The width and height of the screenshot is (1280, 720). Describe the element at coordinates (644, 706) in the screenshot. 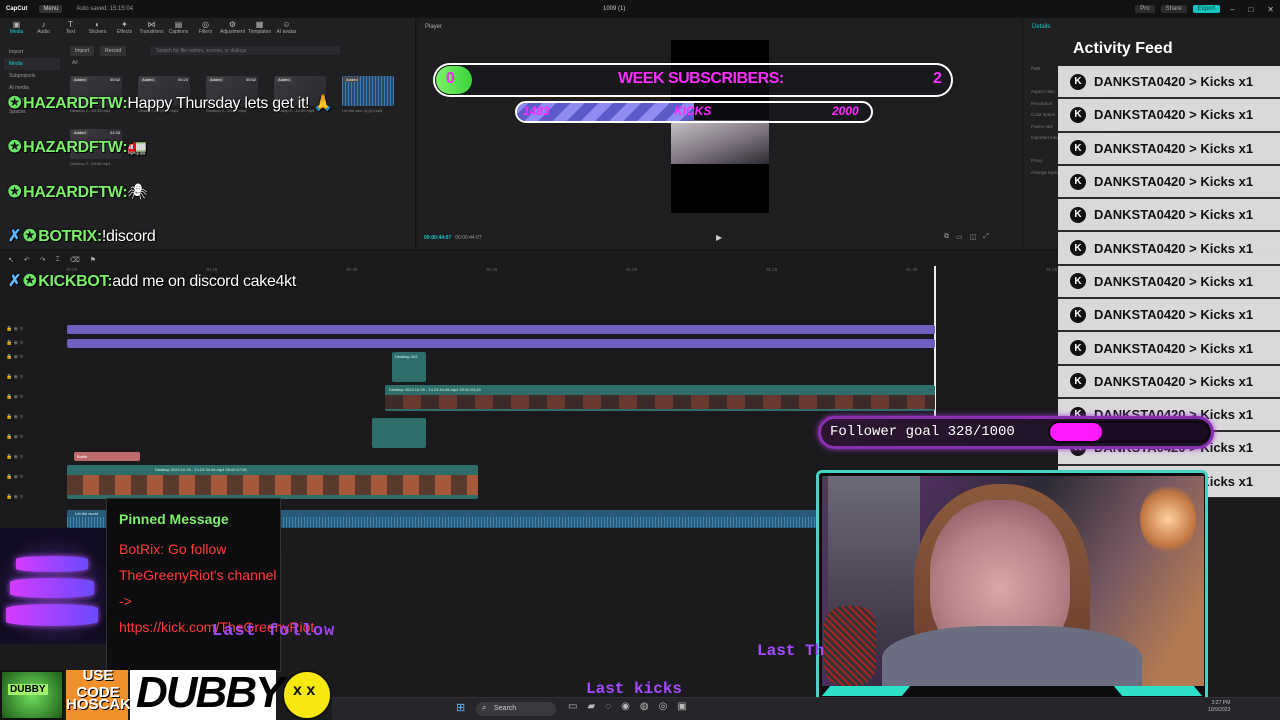

I see `discord-icon: ◍` at that location.